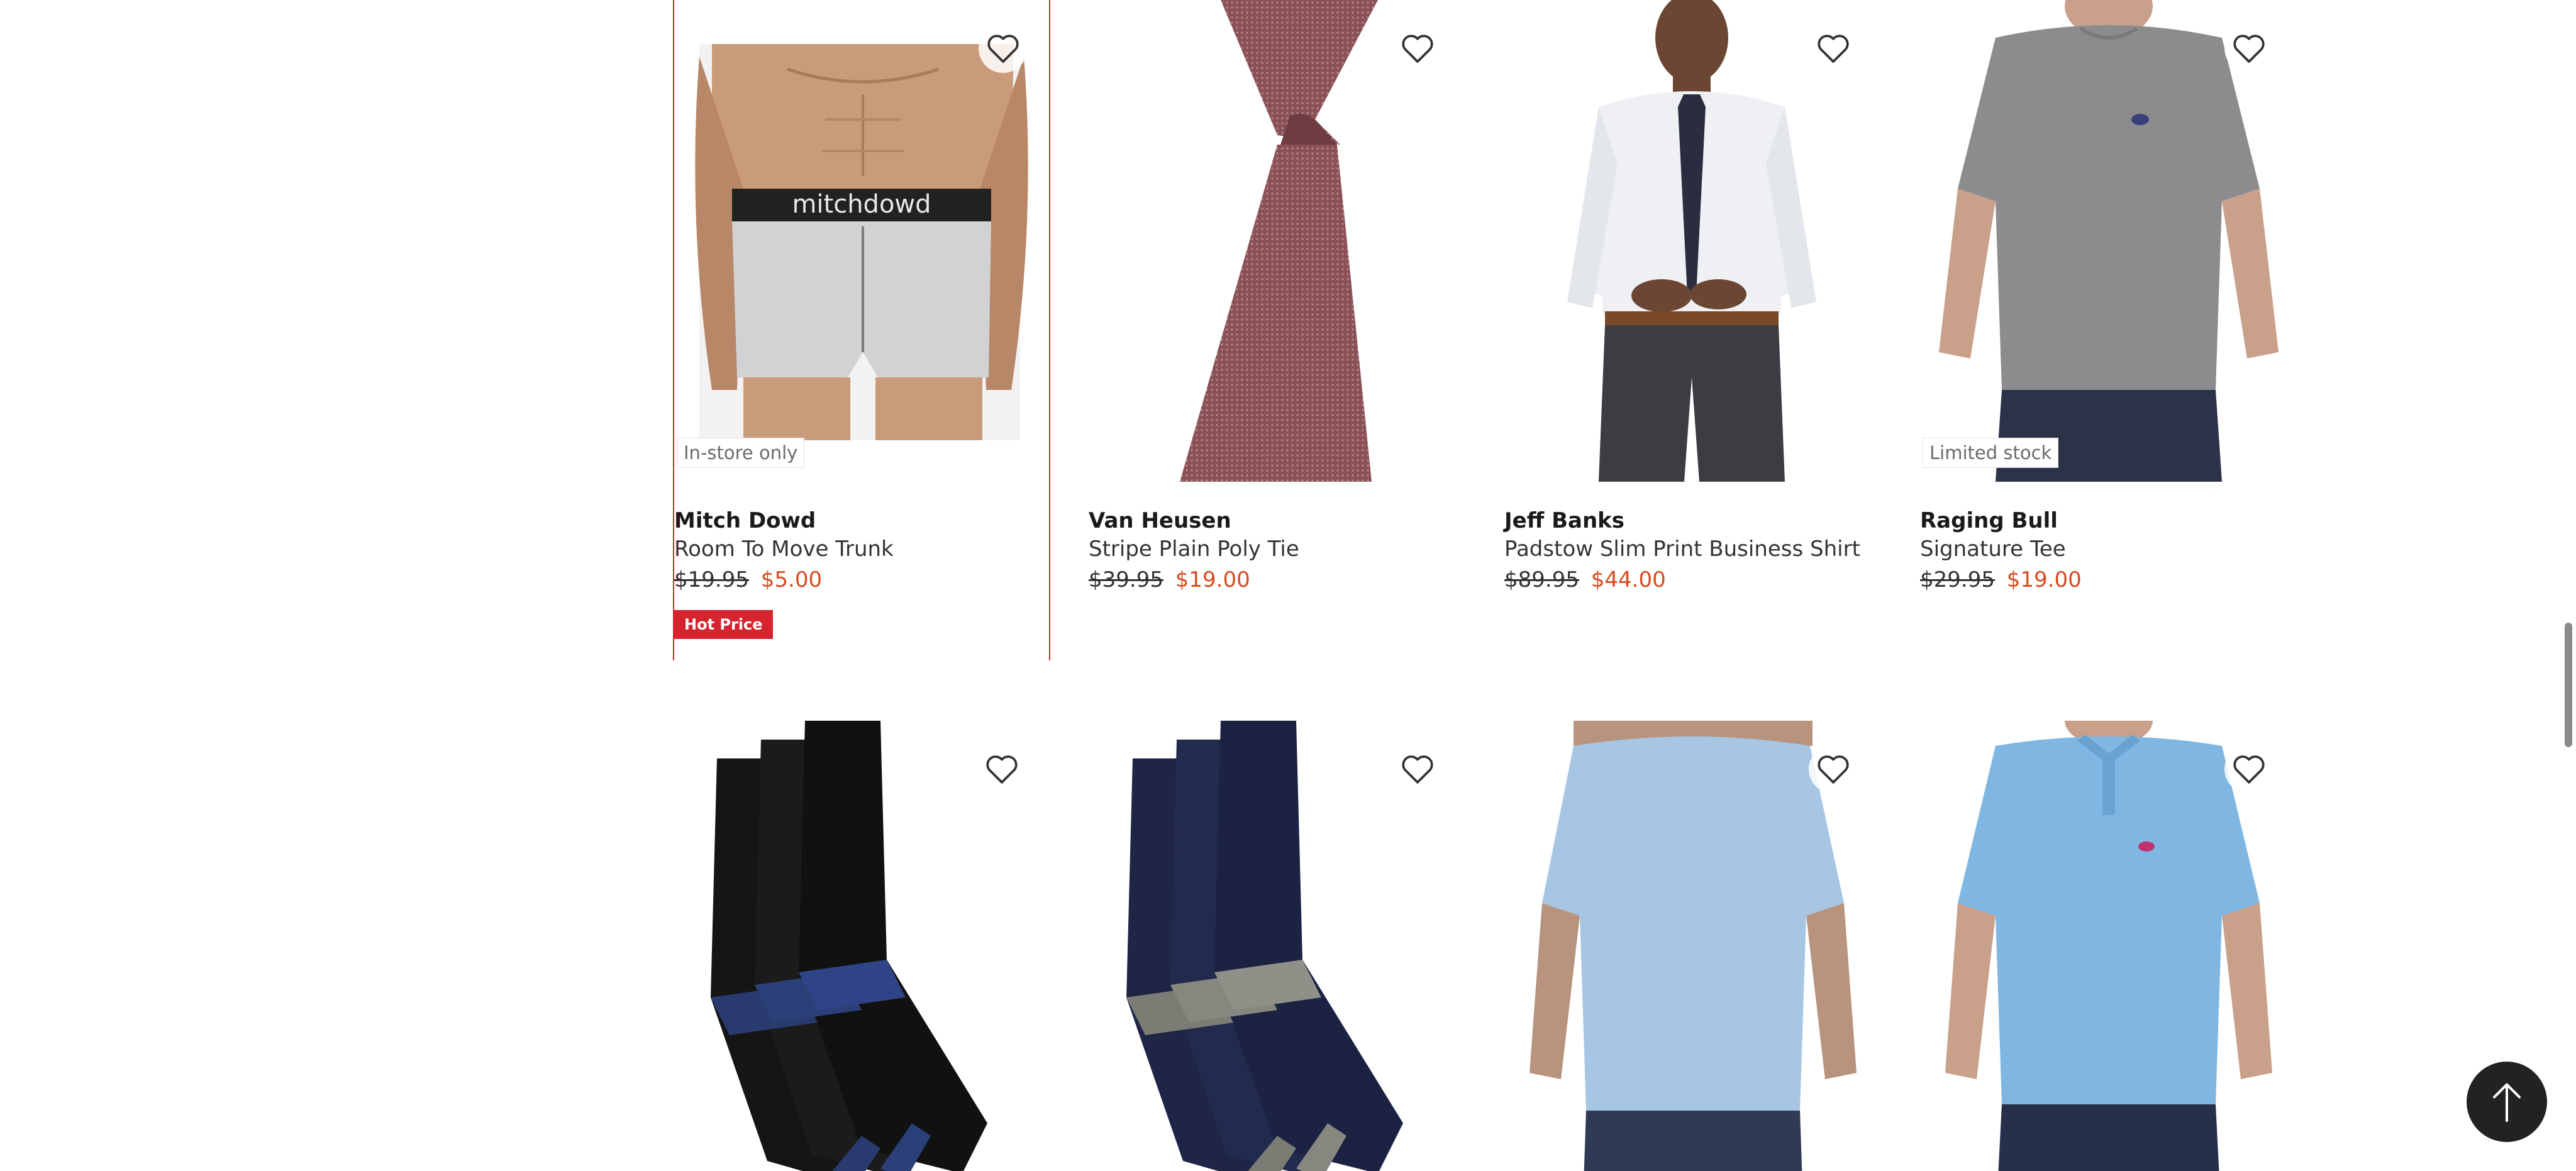 This screenshot has width=2576, height=1171. I want to click on availability-badge: Limited stock, so click(1991, 453).